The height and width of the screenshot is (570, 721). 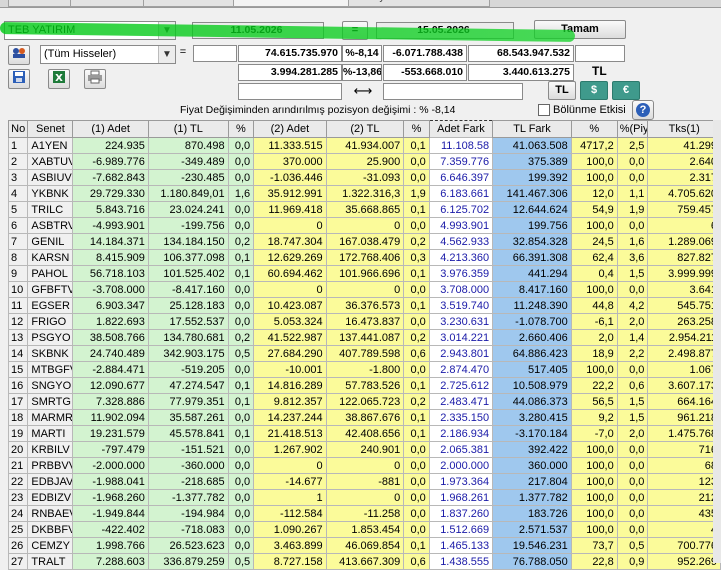 What do you see at coordinates (684, 145) in the screenshot?
I see `cell-tks1: 41.299` at bounding box center [684, 145].